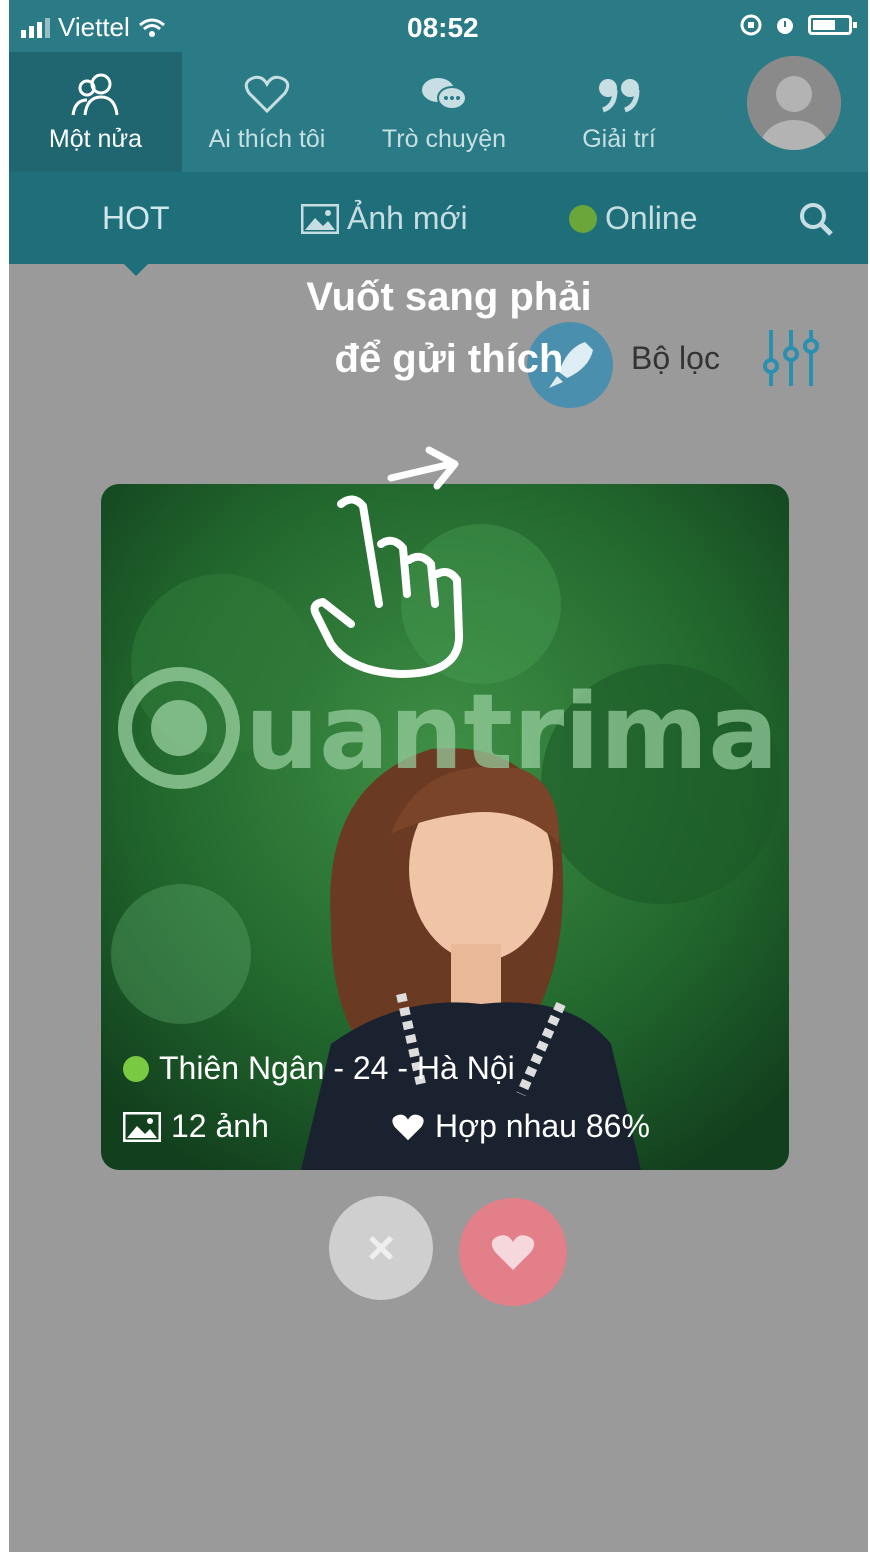 Image resolution: width=870 pixels, height=1552 pixels. I want to click on nav-label: Một nửa, so click(95, 138).